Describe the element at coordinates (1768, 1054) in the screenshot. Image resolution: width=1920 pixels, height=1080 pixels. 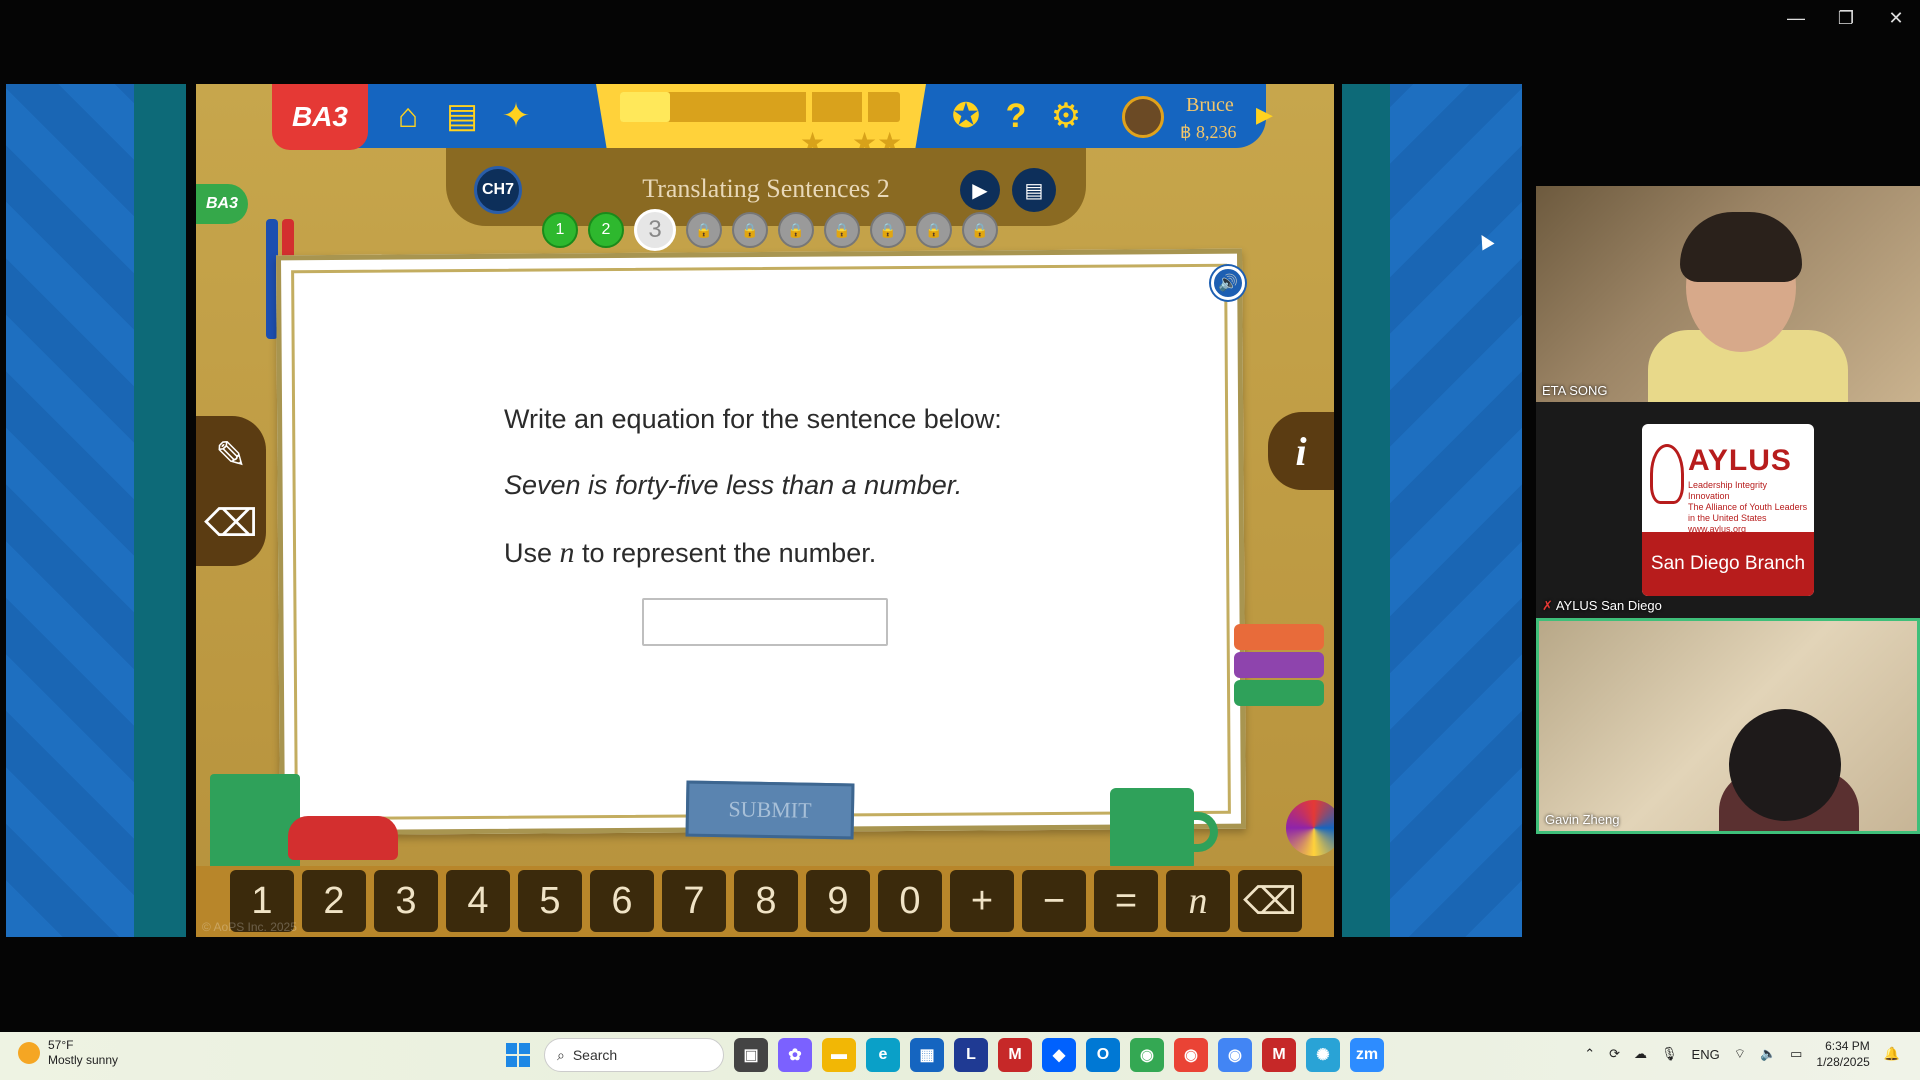
I see `volume-icon: 🔈` at that location.